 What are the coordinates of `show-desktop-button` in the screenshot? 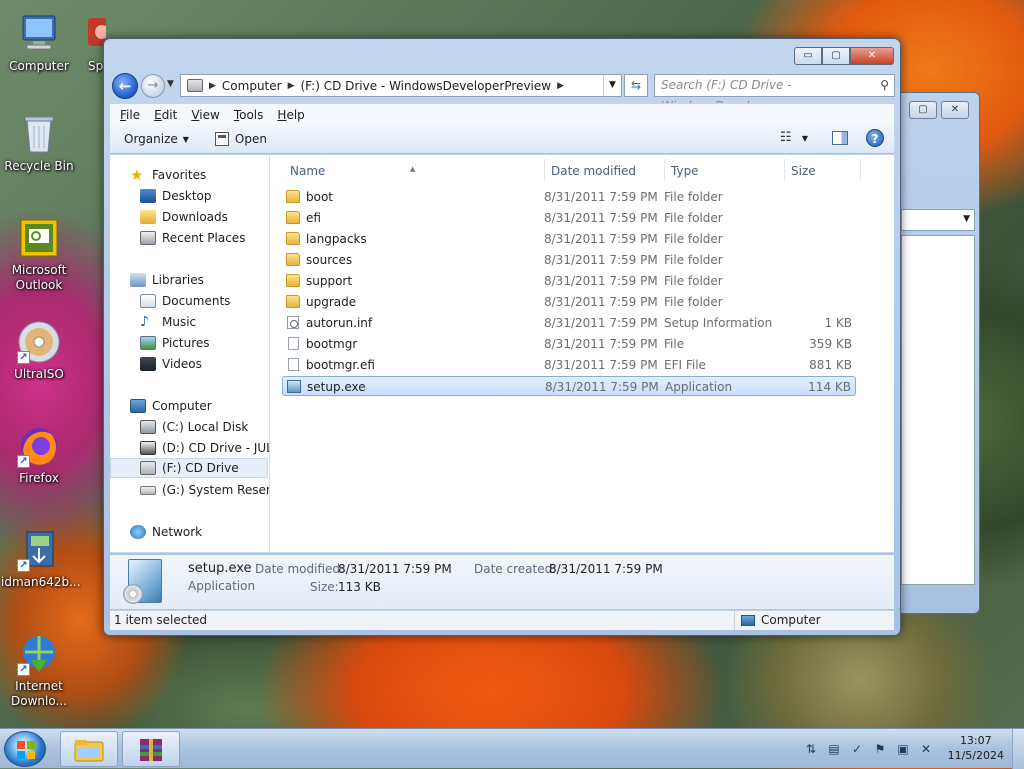 It's located at (1018, 749).